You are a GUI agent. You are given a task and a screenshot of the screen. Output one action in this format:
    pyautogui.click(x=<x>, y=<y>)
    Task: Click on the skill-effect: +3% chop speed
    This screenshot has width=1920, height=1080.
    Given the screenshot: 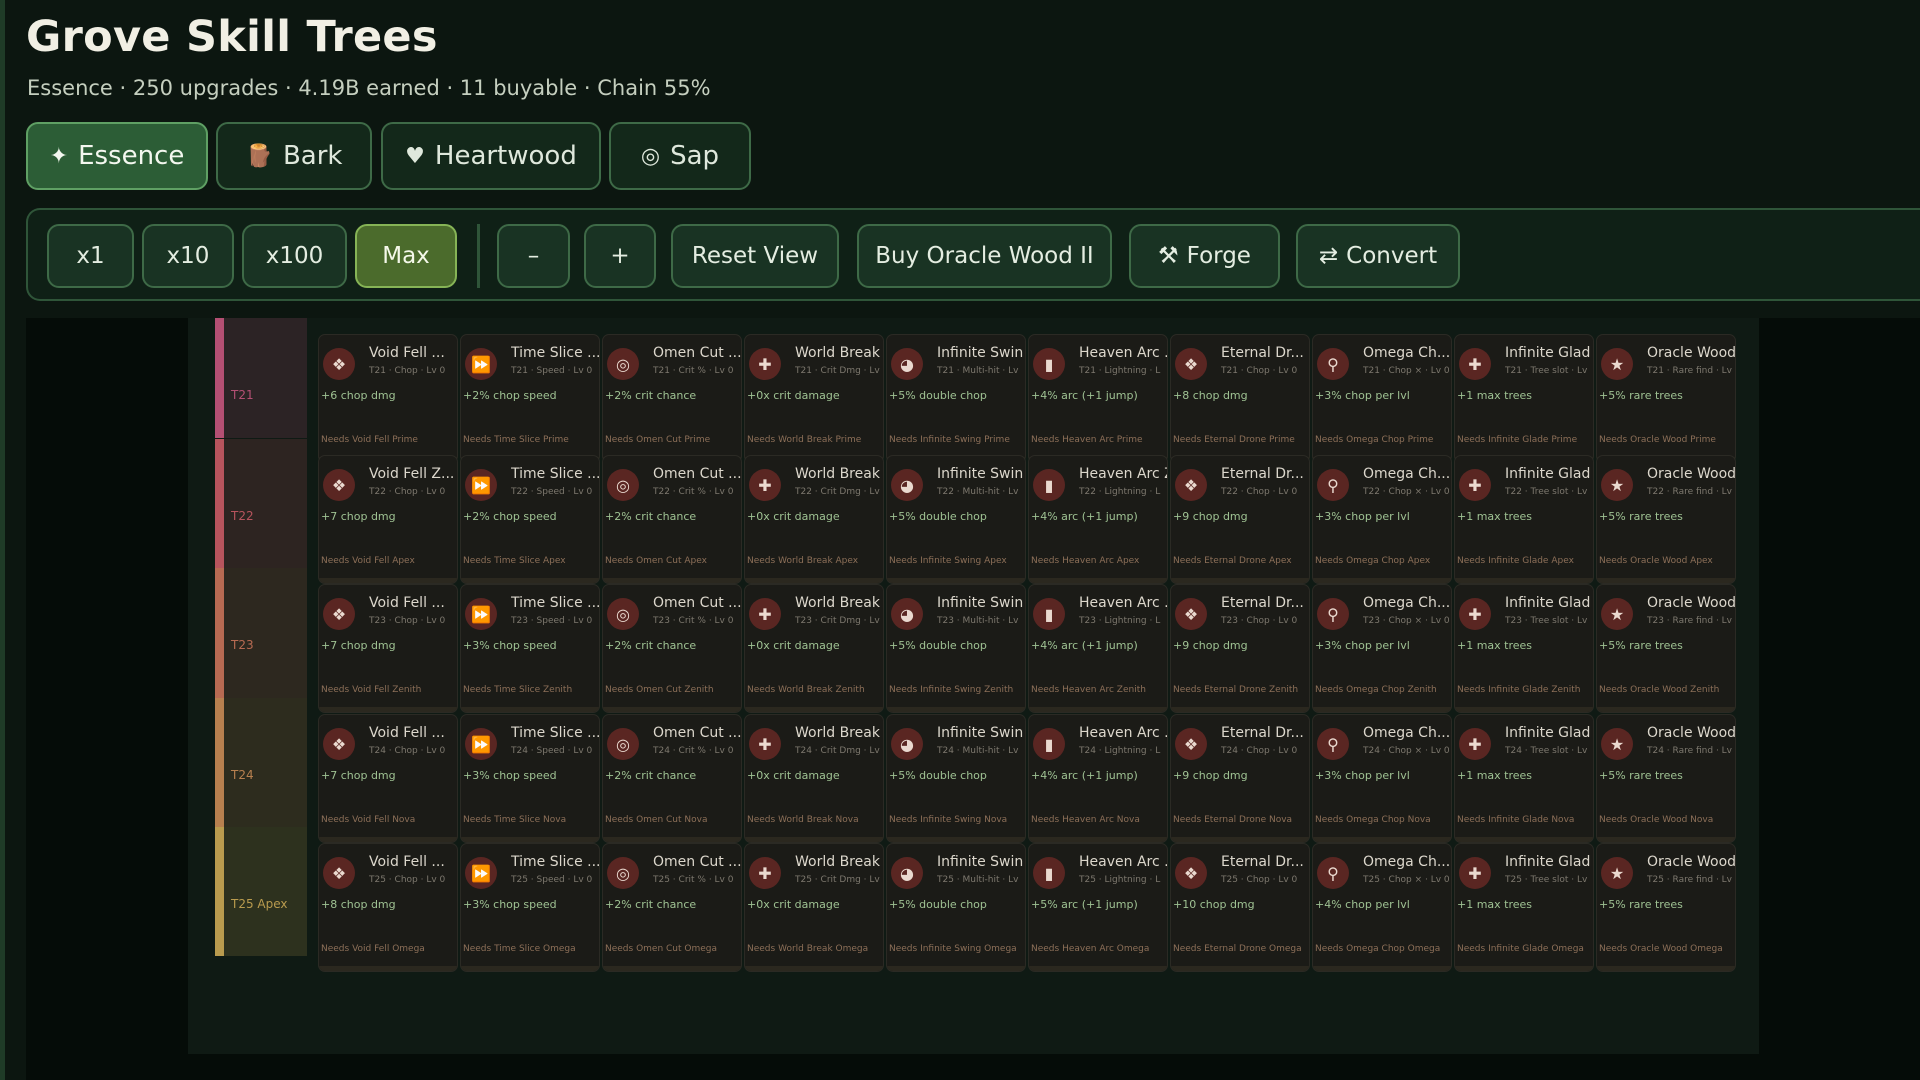 What is the action you would take?
    pyautogui.click(x=510, y=775)
    